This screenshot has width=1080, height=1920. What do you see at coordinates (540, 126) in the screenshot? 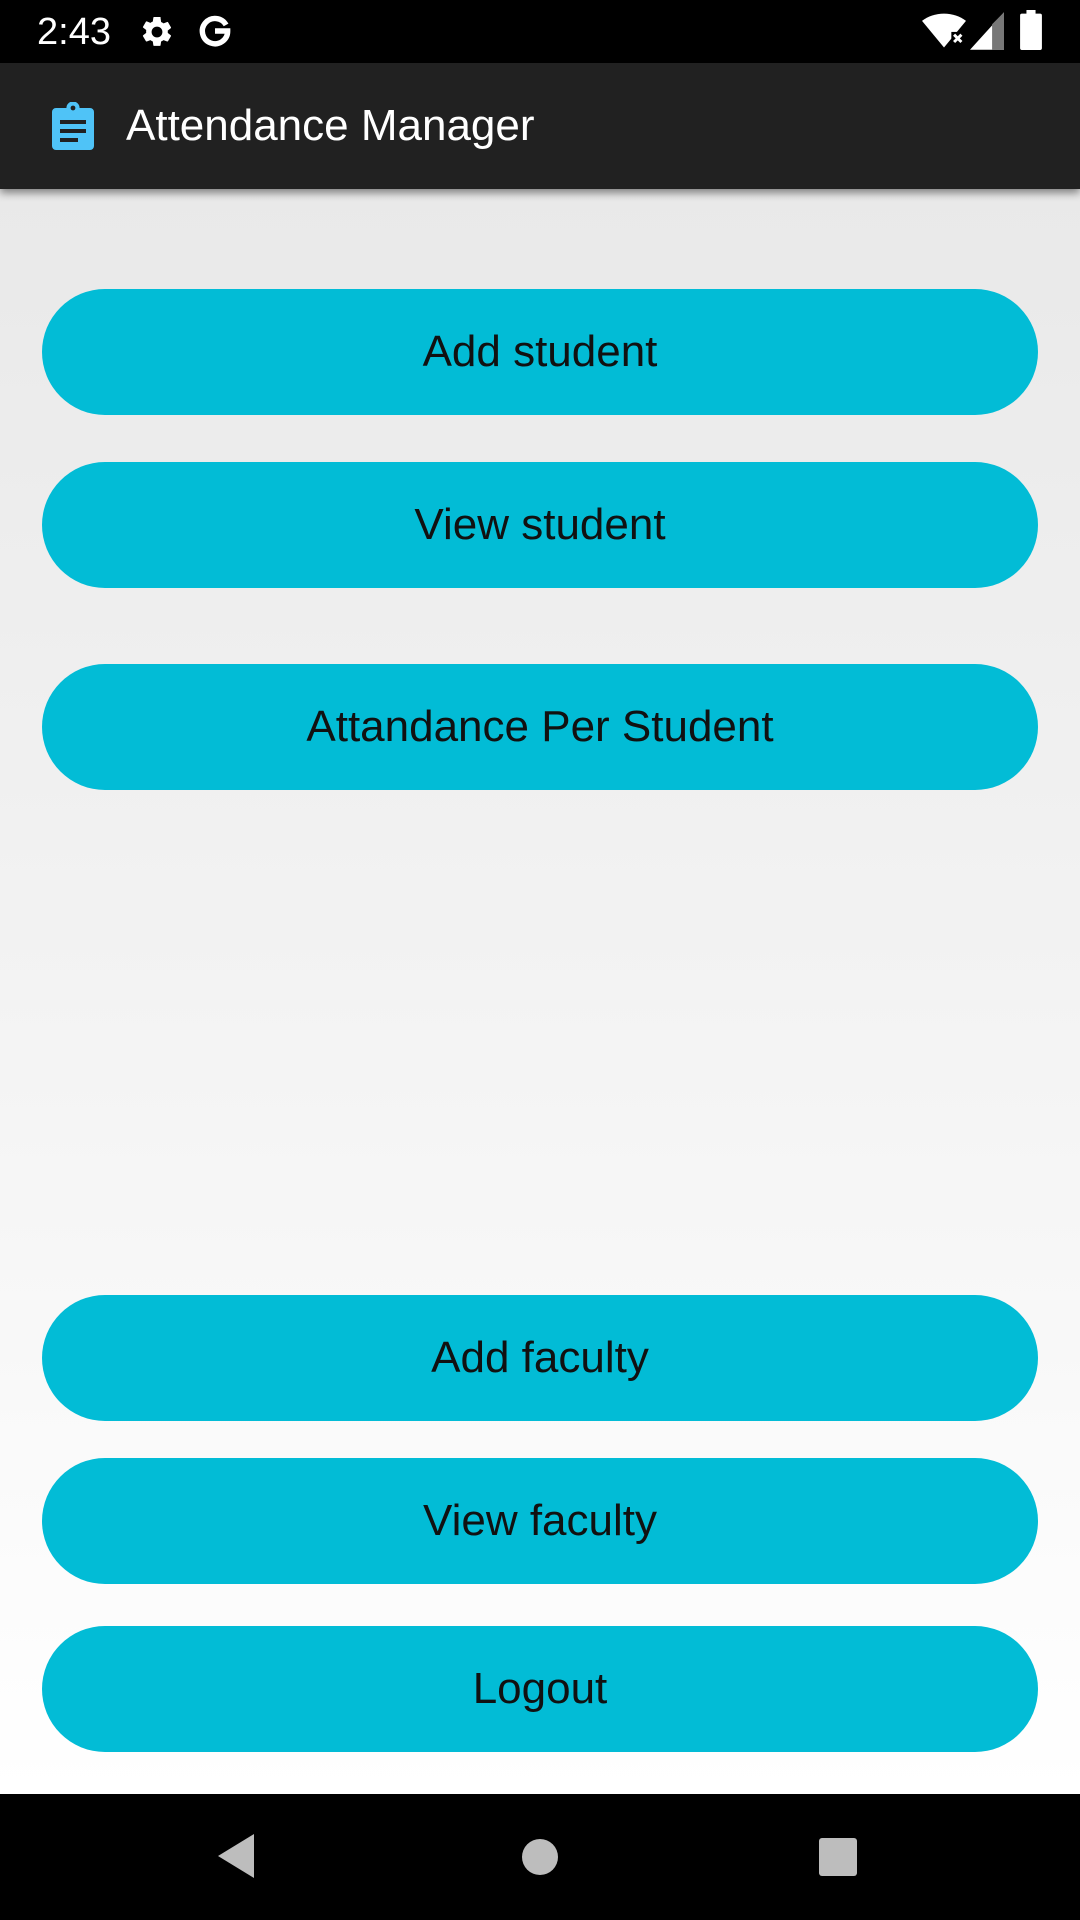
I see `app-bar: Attendance Manager` at bounding box center [540, 126].